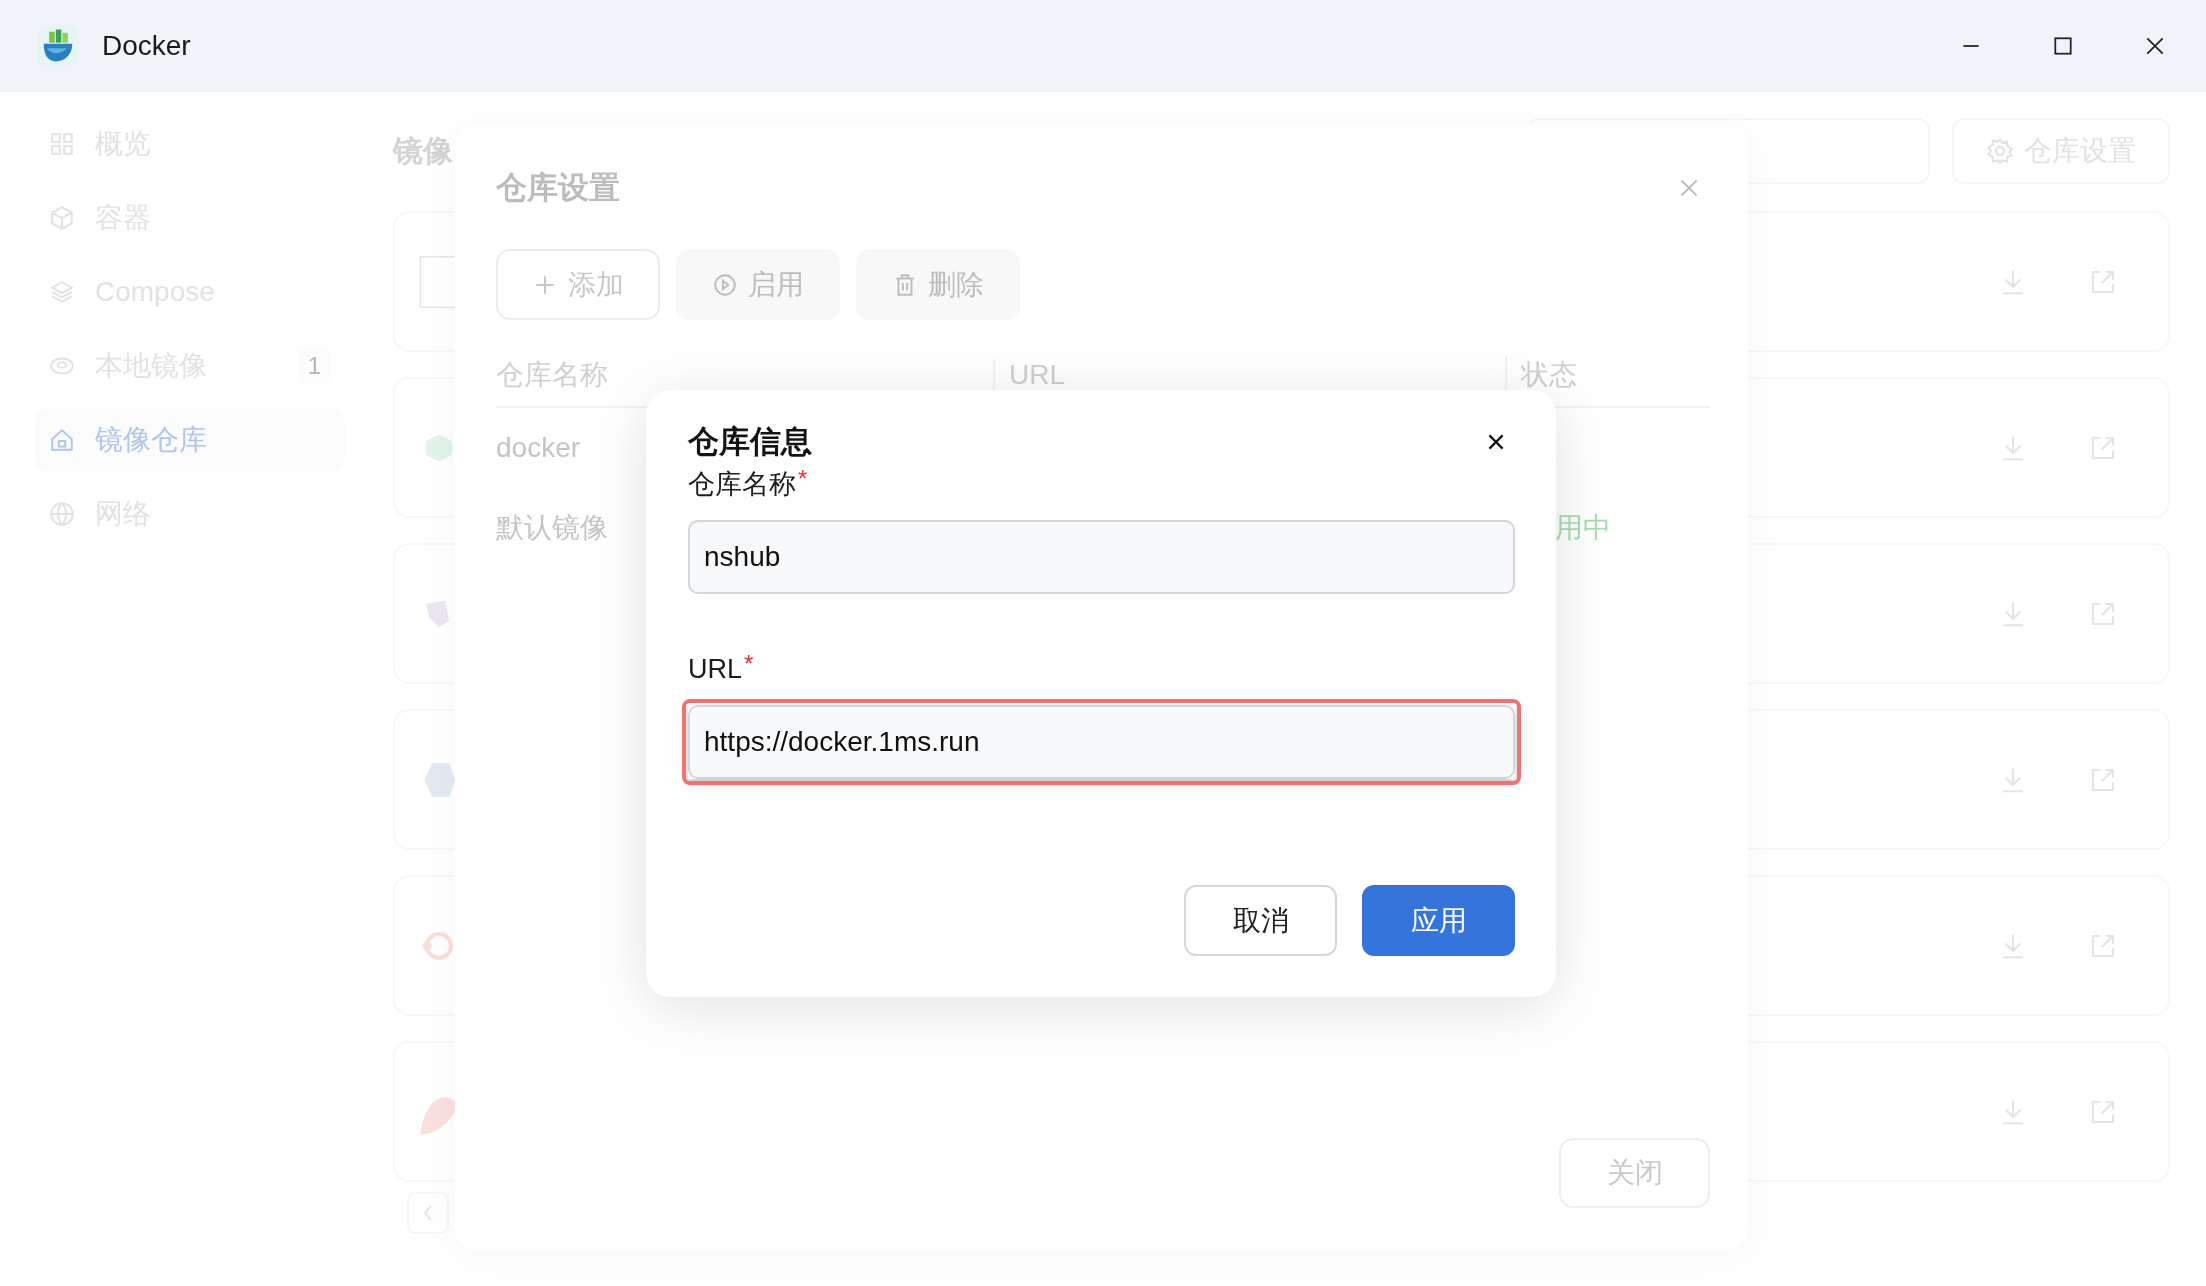  What do you see at coordinates (58, 46) in the screenshot?
I see `whale-app-icon` at bounding box center [58, 46].